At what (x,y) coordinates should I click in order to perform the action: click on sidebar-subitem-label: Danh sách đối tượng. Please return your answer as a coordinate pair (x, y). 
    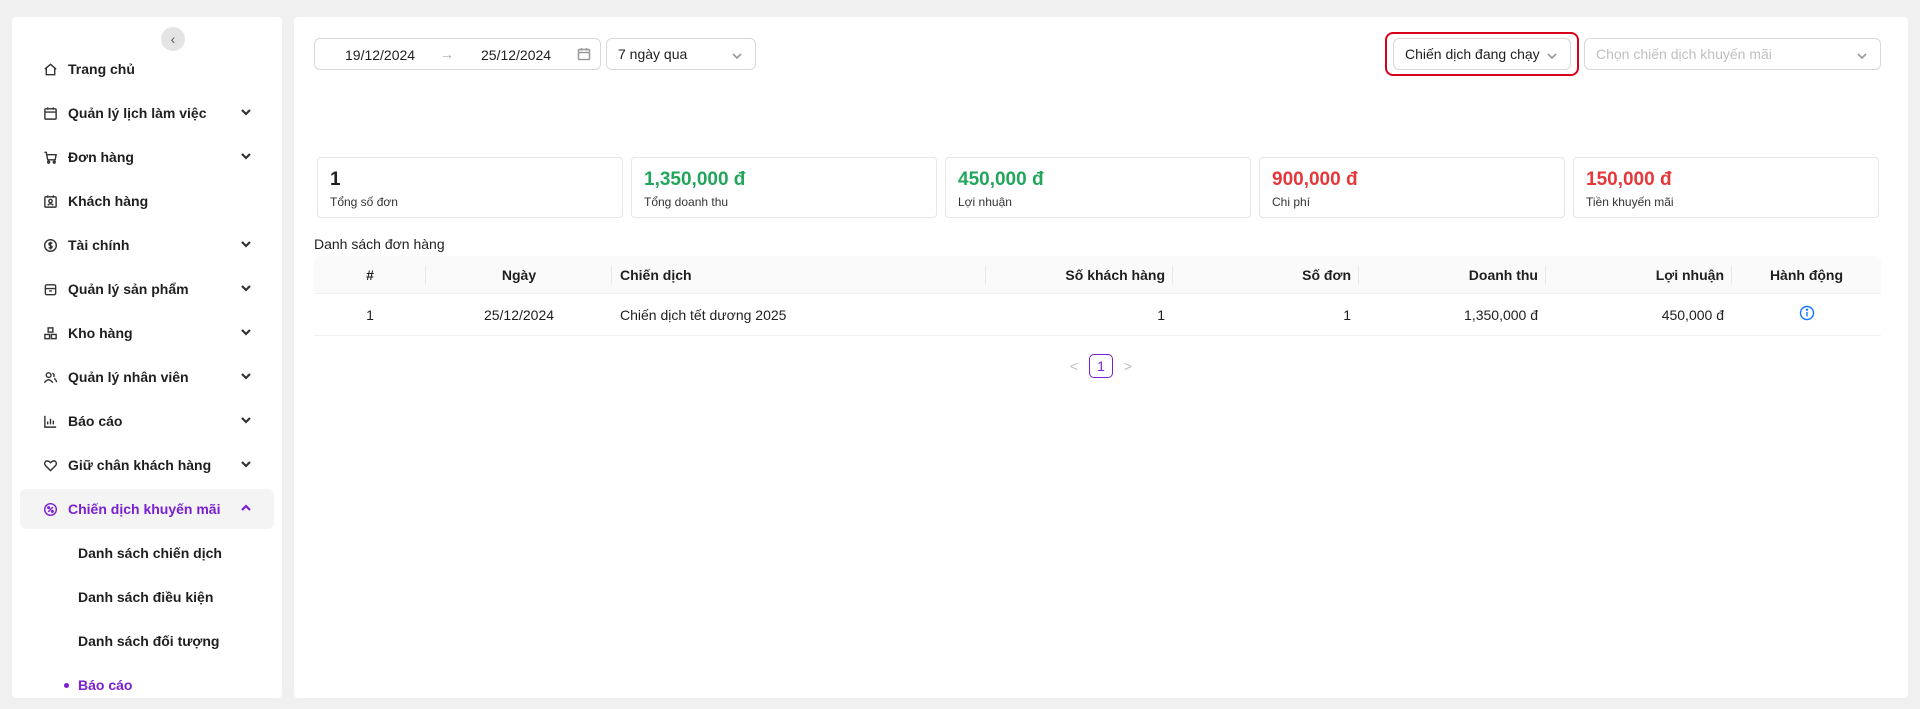
    Looking at the image, I should click on (149, 641).